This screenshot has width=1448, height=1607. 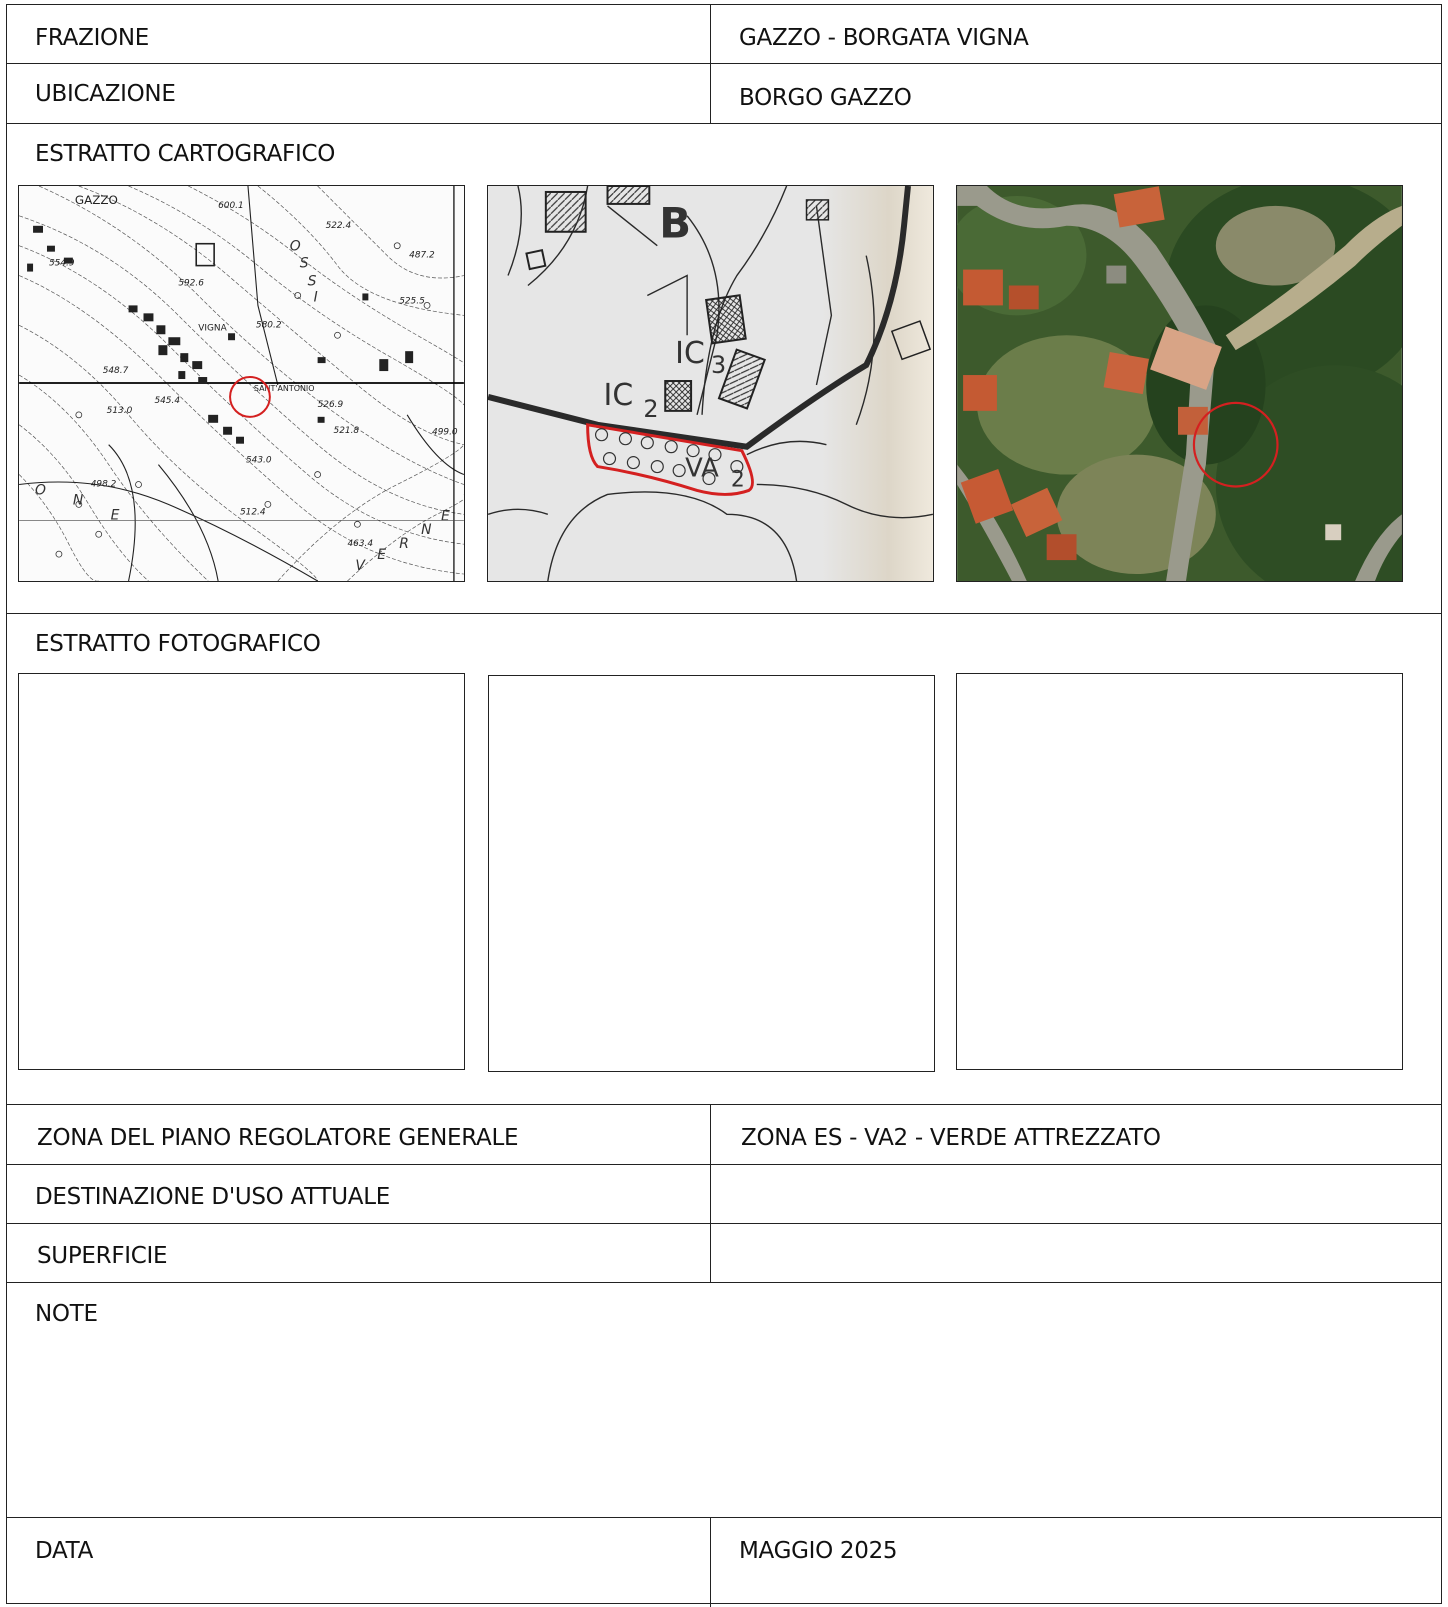 I want to click on zone-label: VA, so click(x=702, y=469).